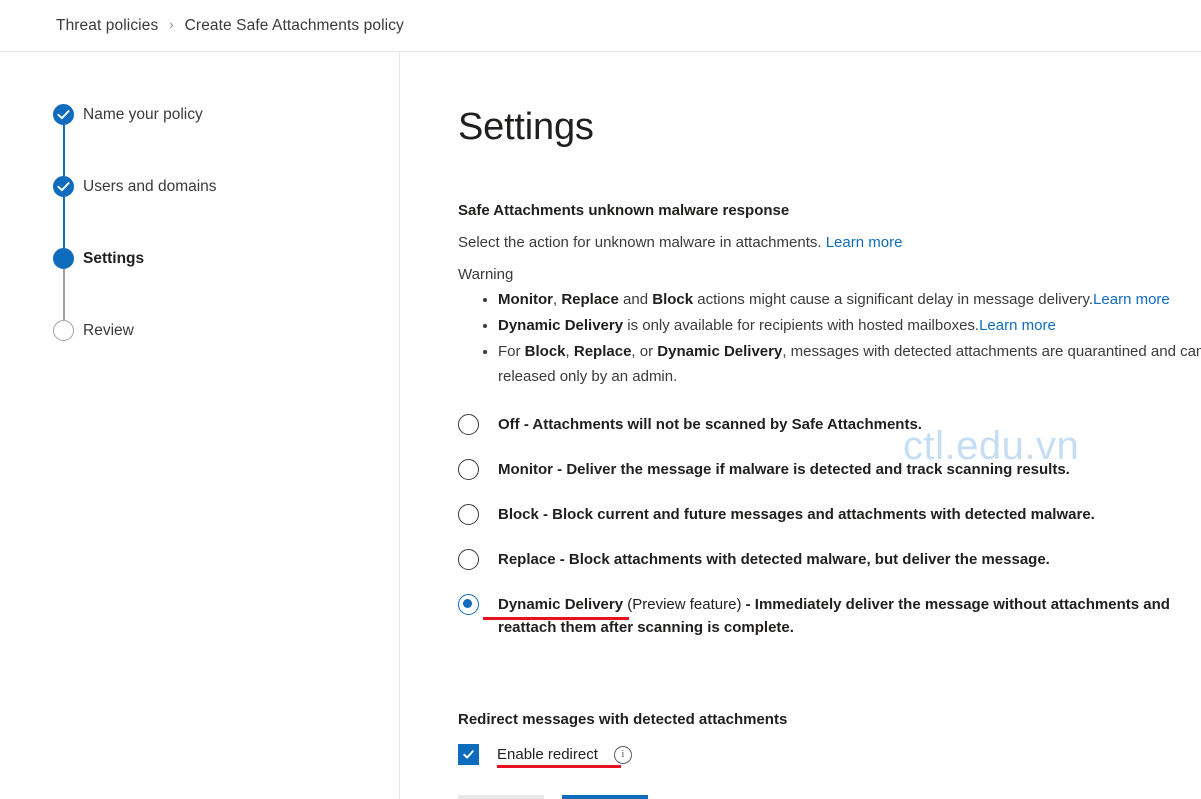 This screenshot has width=1201, height=799. Describe the element at coordinates (829, 797) in the screenshot. I see `wizard-button-row: Back Next` at that location.